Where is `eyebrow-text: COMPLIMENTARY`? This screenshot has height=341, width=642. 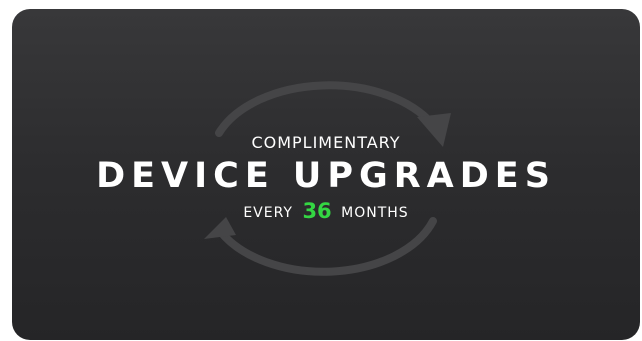
eyebrow-text: COMPLIMENTARY is located at coordinates (326, 142).